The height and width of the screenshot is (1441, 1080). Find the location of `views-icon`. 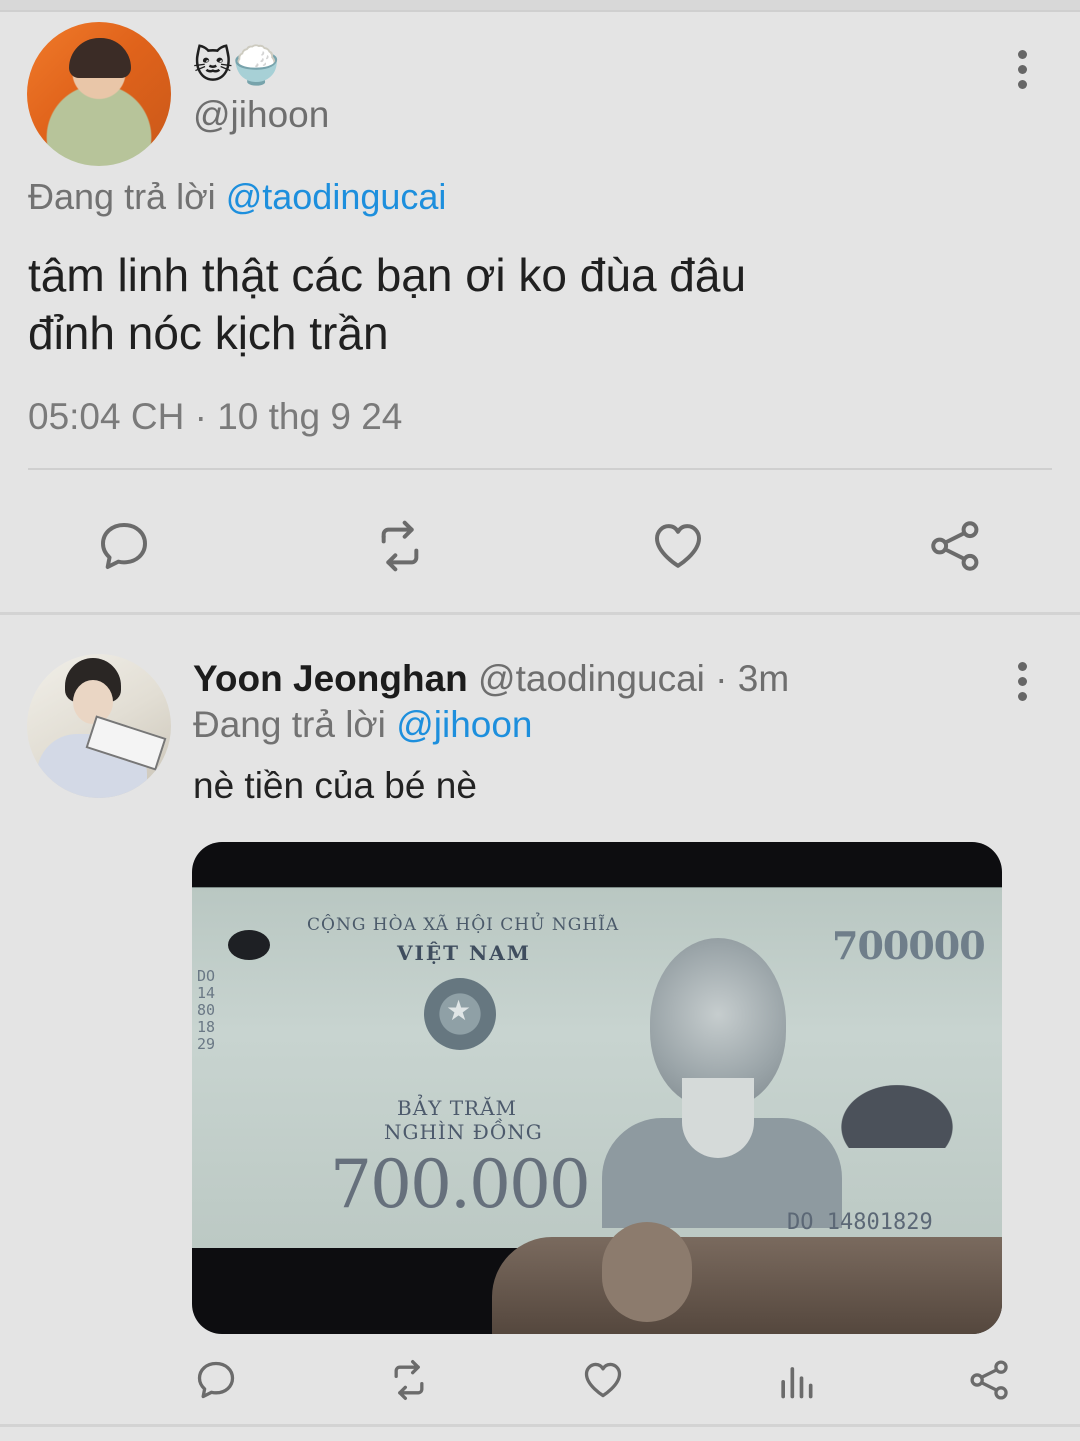

views-icon is located at coordinates (796, 1380).